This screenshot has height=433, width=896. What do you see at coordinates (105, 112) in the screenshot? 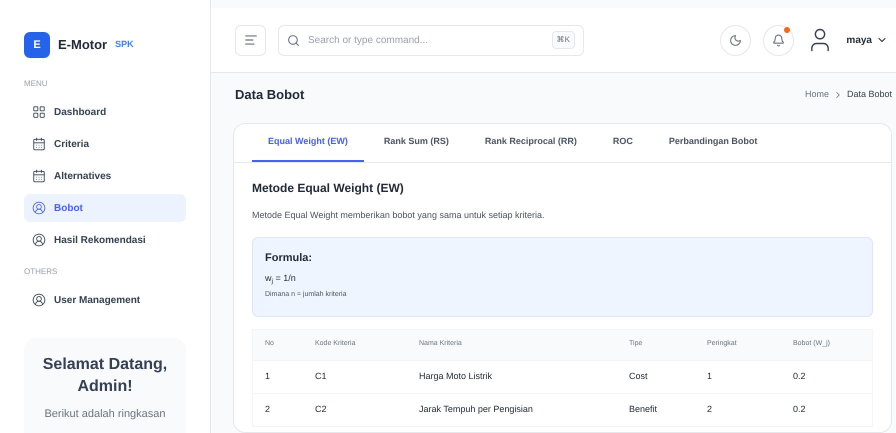
I see `sidebar-item: Dashboard` at bounding box center [105, 112].